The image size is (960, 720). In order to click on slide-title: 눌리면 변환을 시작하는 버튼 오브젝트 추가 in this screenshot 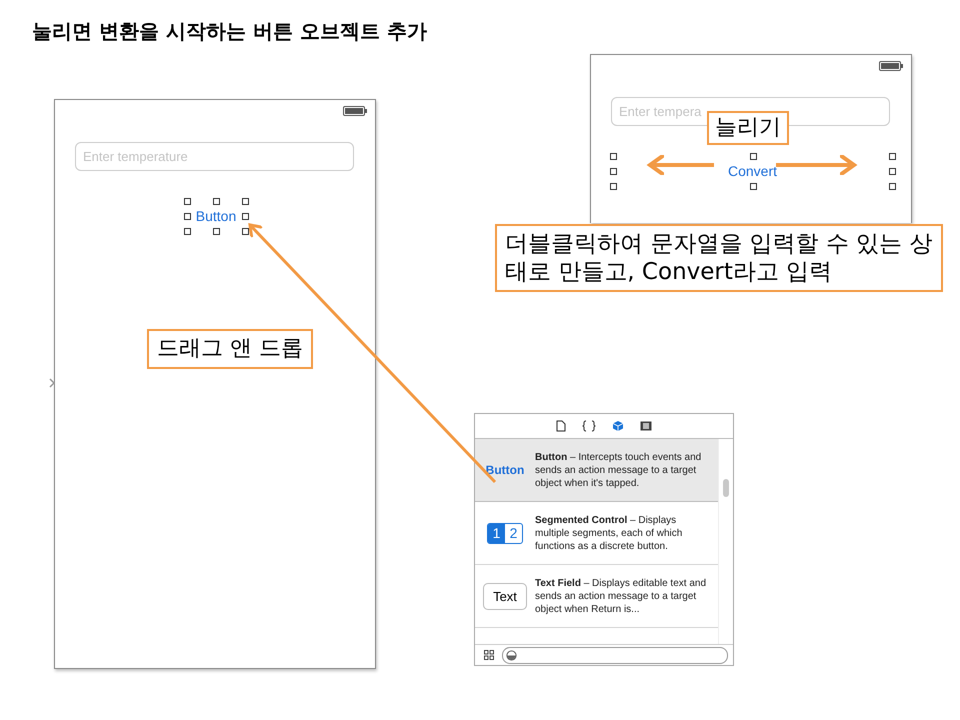, I will do `click(229, 31)`.